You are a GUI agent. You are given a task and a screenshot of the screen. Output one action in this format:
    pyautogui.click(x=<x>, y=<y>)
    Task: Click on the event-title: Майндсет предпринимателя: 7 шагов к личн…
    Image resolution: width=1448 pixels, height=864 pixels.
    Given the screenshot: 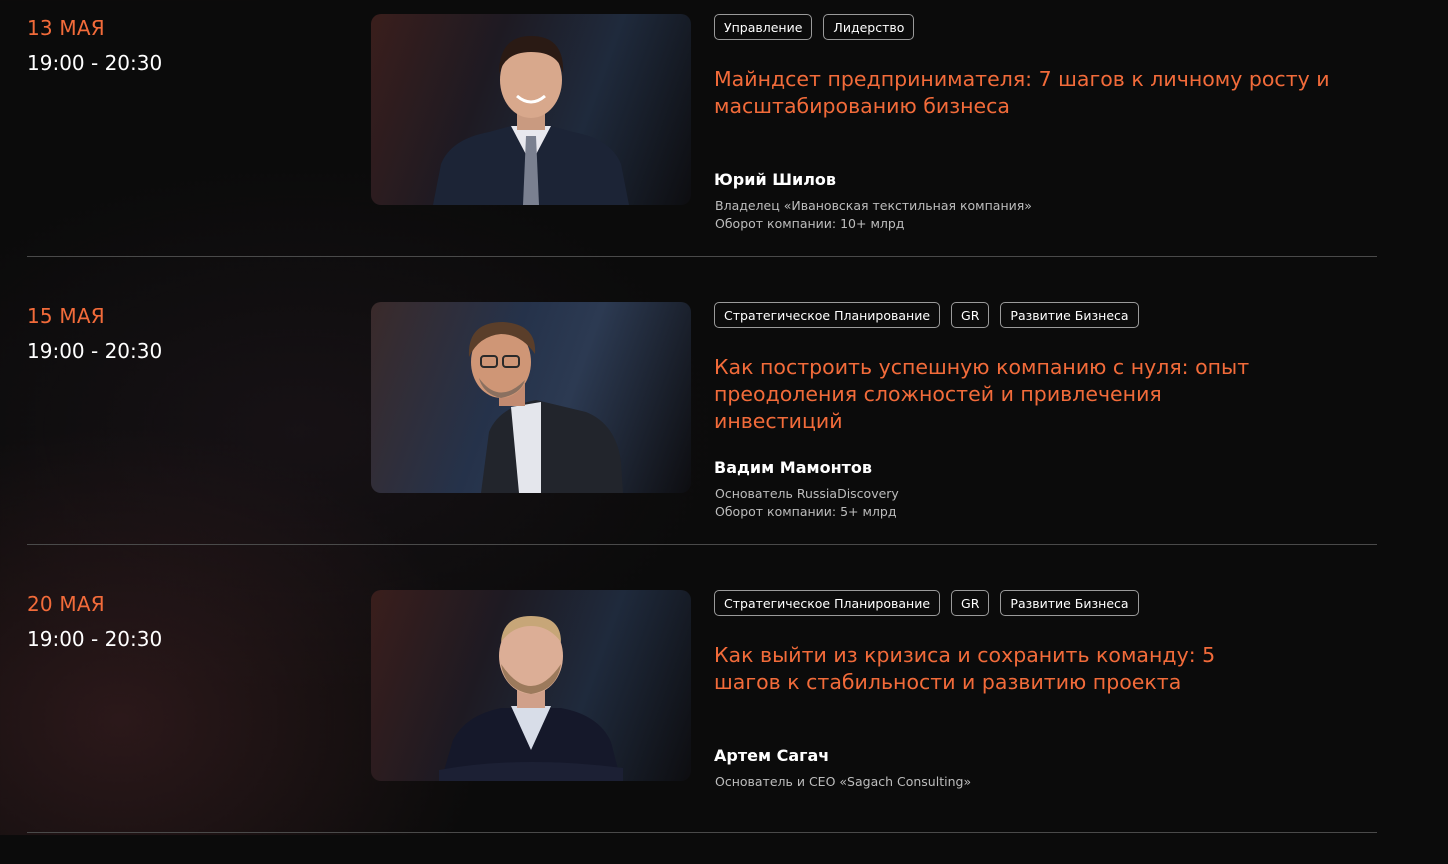 What is the action you would take?
    pyautogui.click(x=1034, y=93)
    